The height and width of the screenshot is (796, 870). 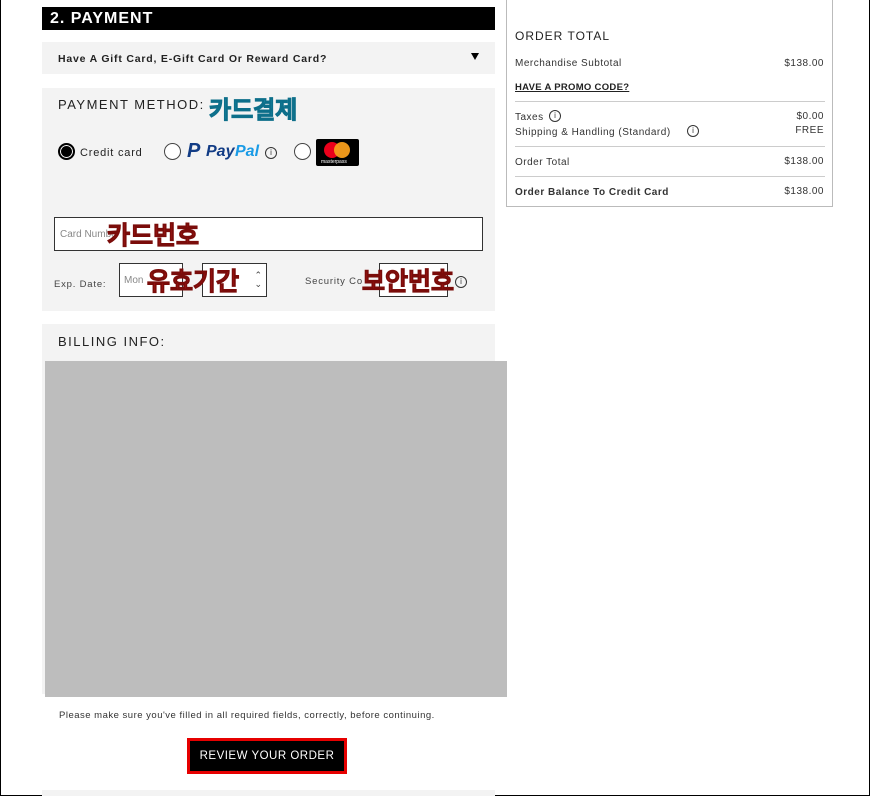 What do you see at coordinates (592, 192) in the screenshot?
I see `balance-label: Order Balance To Credit Card` at bounding box center [592, 192].